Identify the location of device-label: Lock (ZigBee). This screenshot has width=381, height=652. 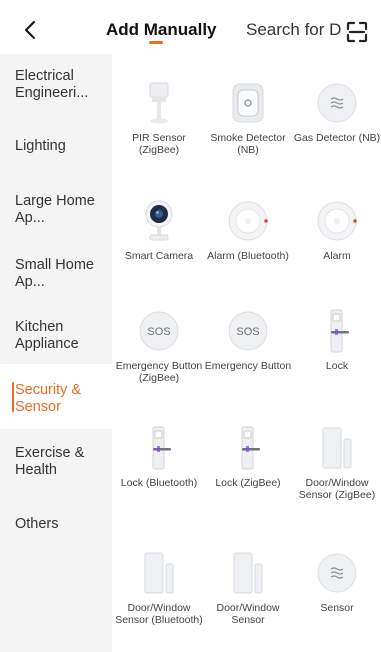
(248, 483).